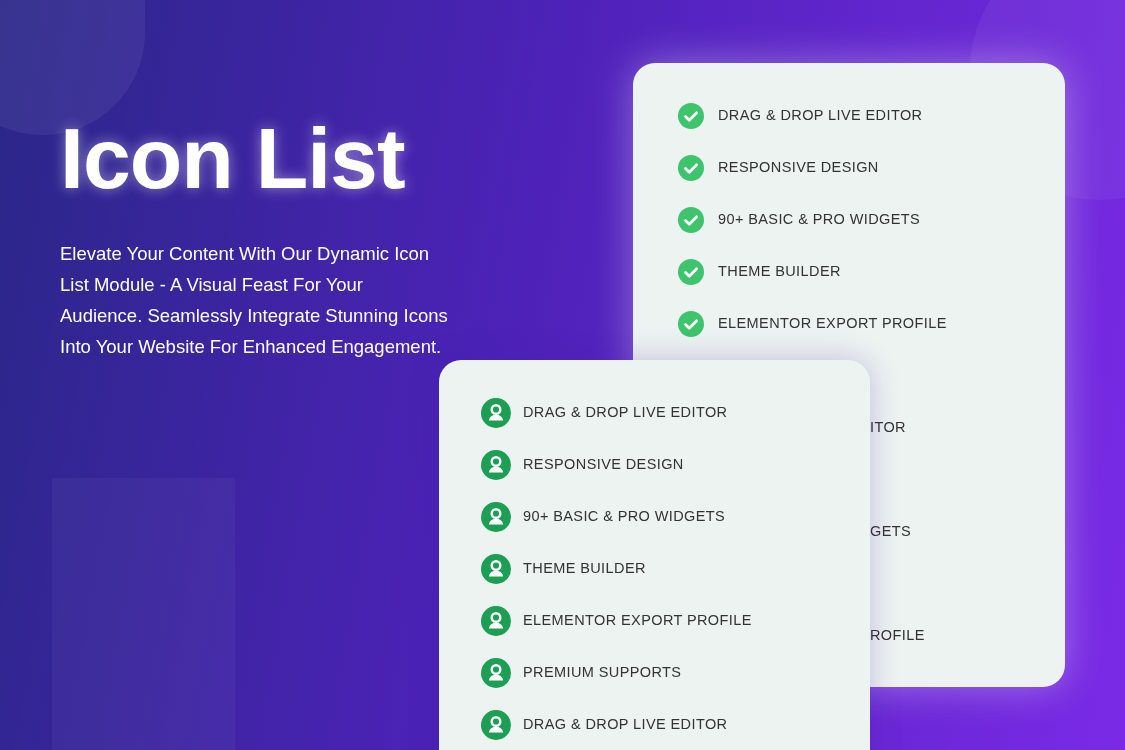 The height and width of the screenshot is (750, 1125). What do you see at coordinates (891, 532) in the screenshot?
I see `feature-label: GETS` at bounding box center [891, 532].